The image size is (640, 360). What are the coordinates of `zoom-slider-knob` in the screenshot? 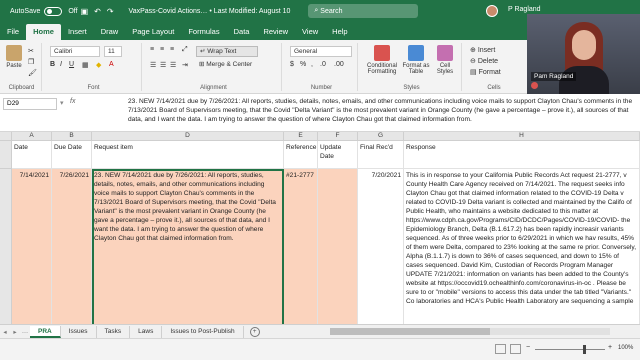 It's located at (584, 349).